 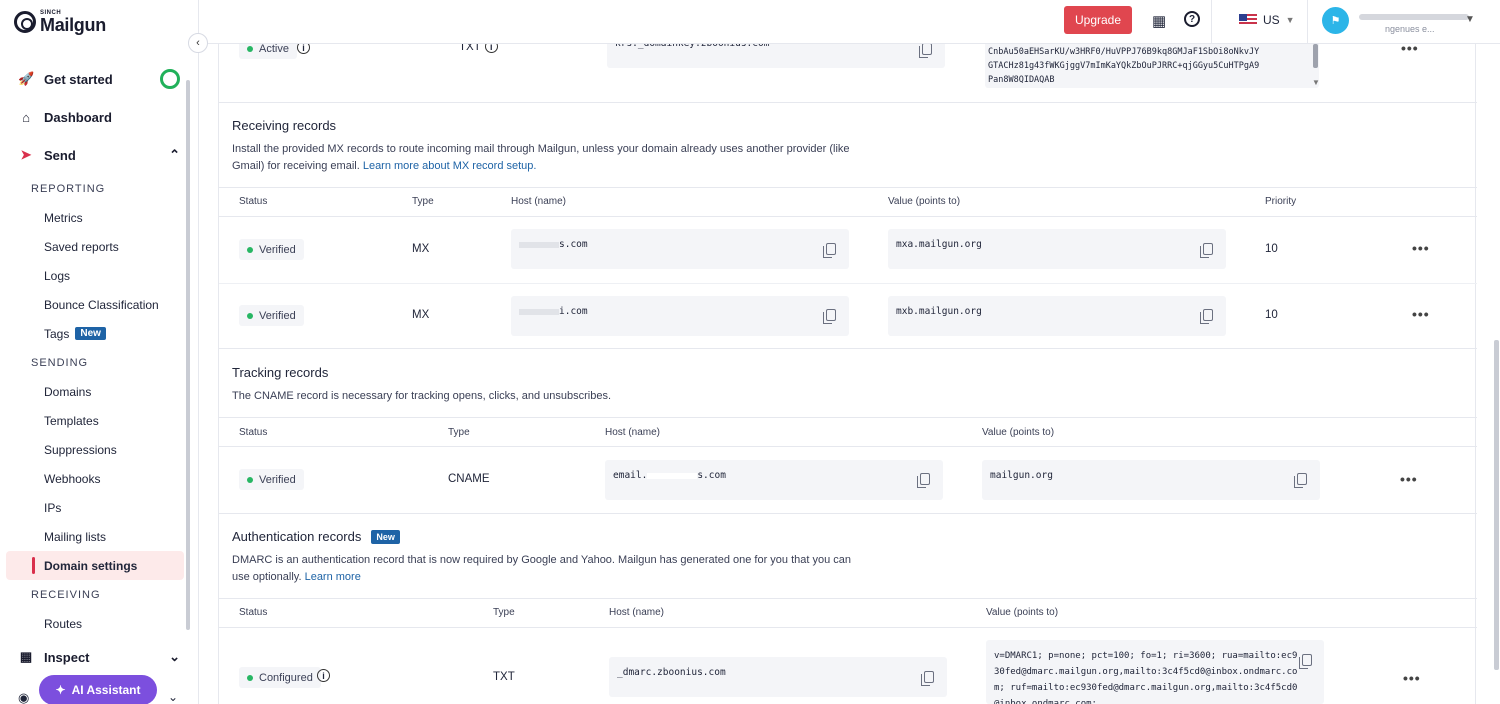 I want to click on mailgun-logo: SINCH Mailgun, so click(x=60, y=22).